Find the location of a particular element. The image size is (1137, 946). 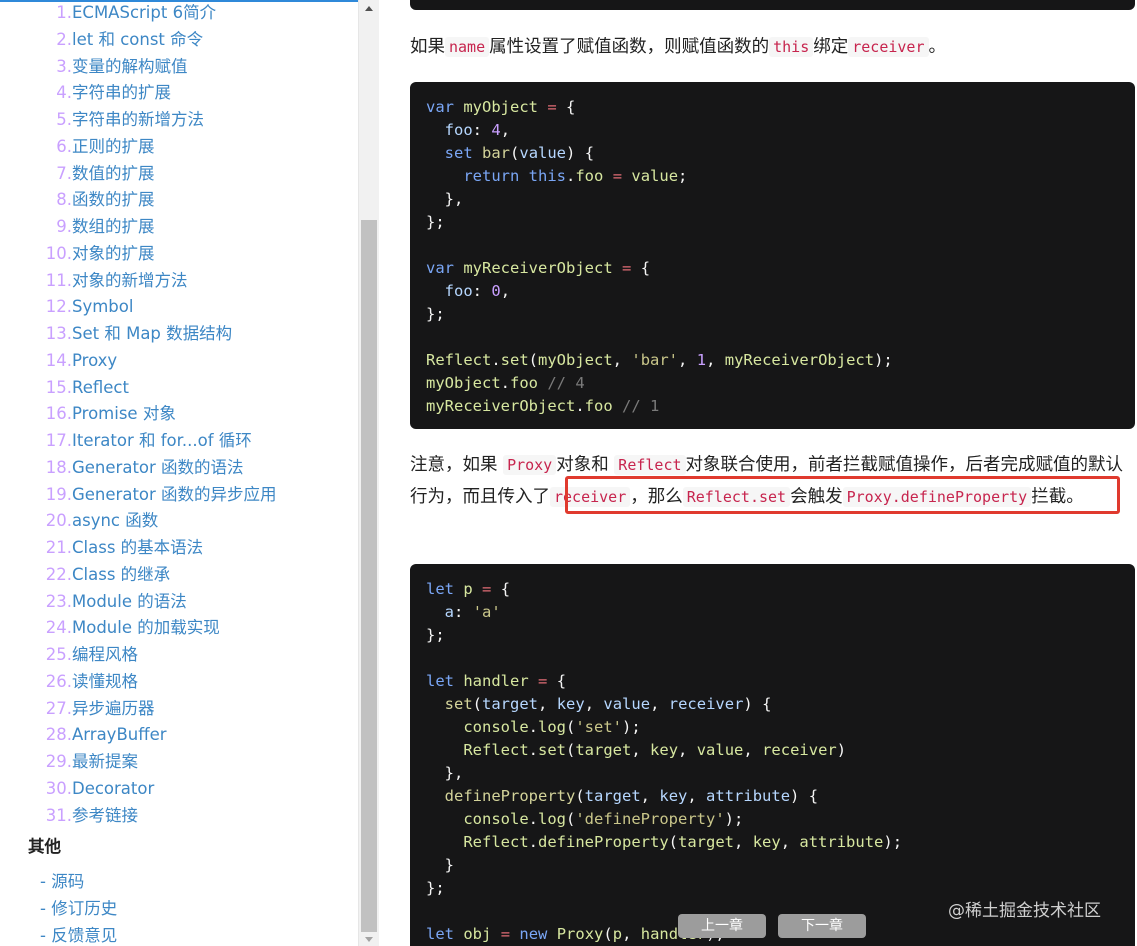

toc-item-number: 28. is located at coordinates (58, 735).